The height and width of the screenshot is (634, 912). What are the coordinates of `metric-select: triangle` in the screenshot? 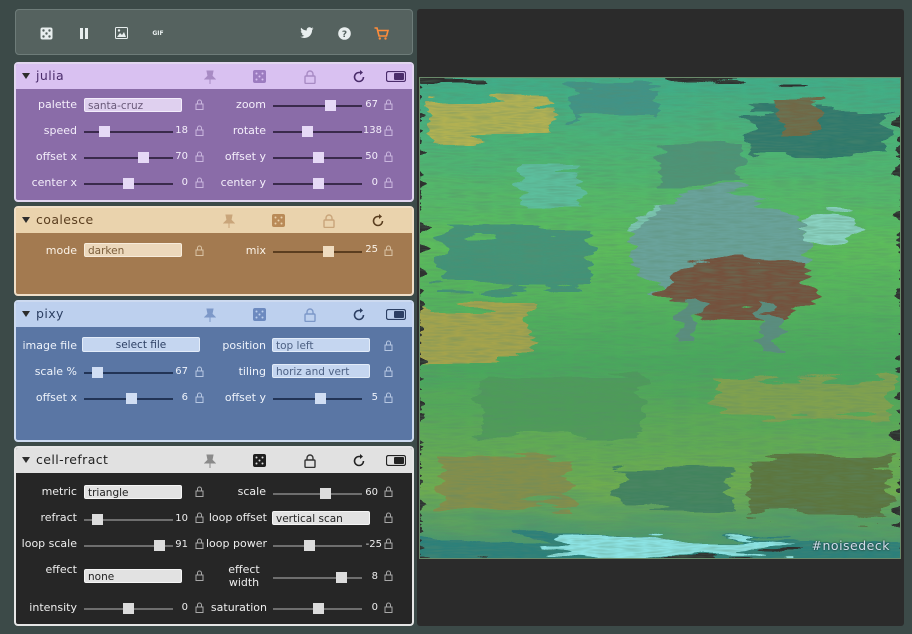 It's located at (133, 492).